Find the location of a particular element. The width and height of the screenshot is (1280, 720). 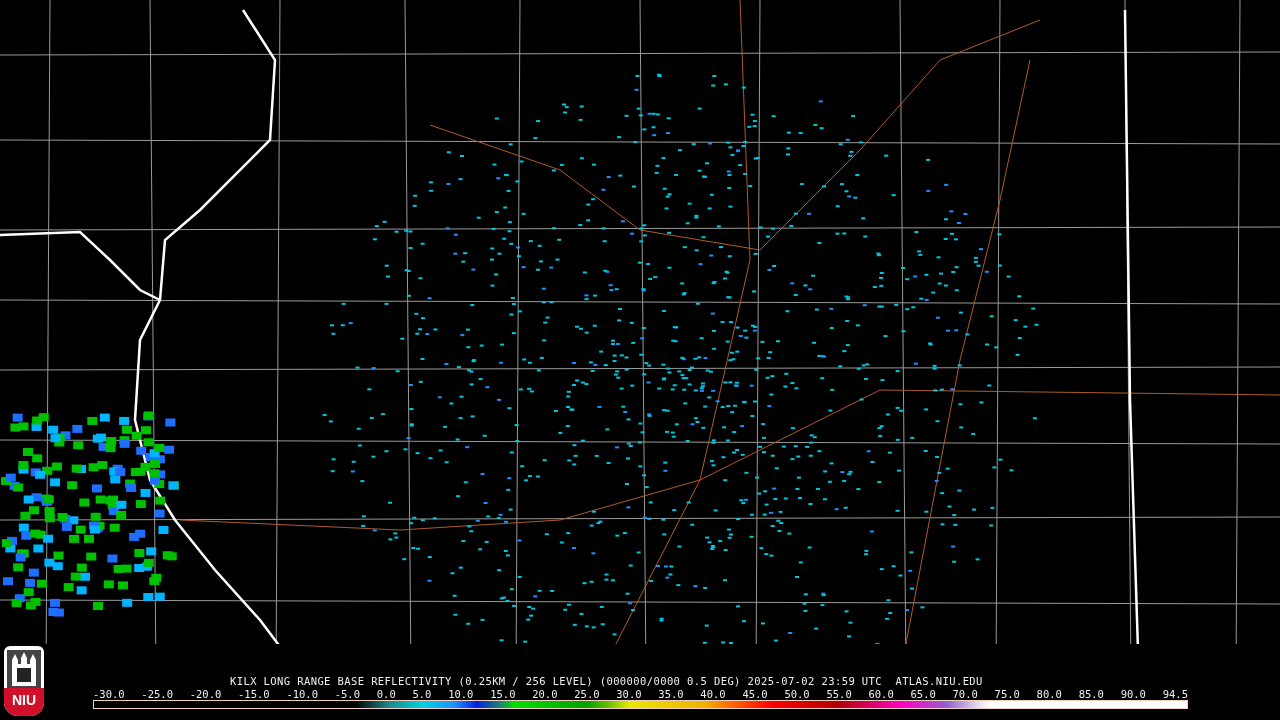

scale-label: 5.0 is located at coordinates (422, 694).